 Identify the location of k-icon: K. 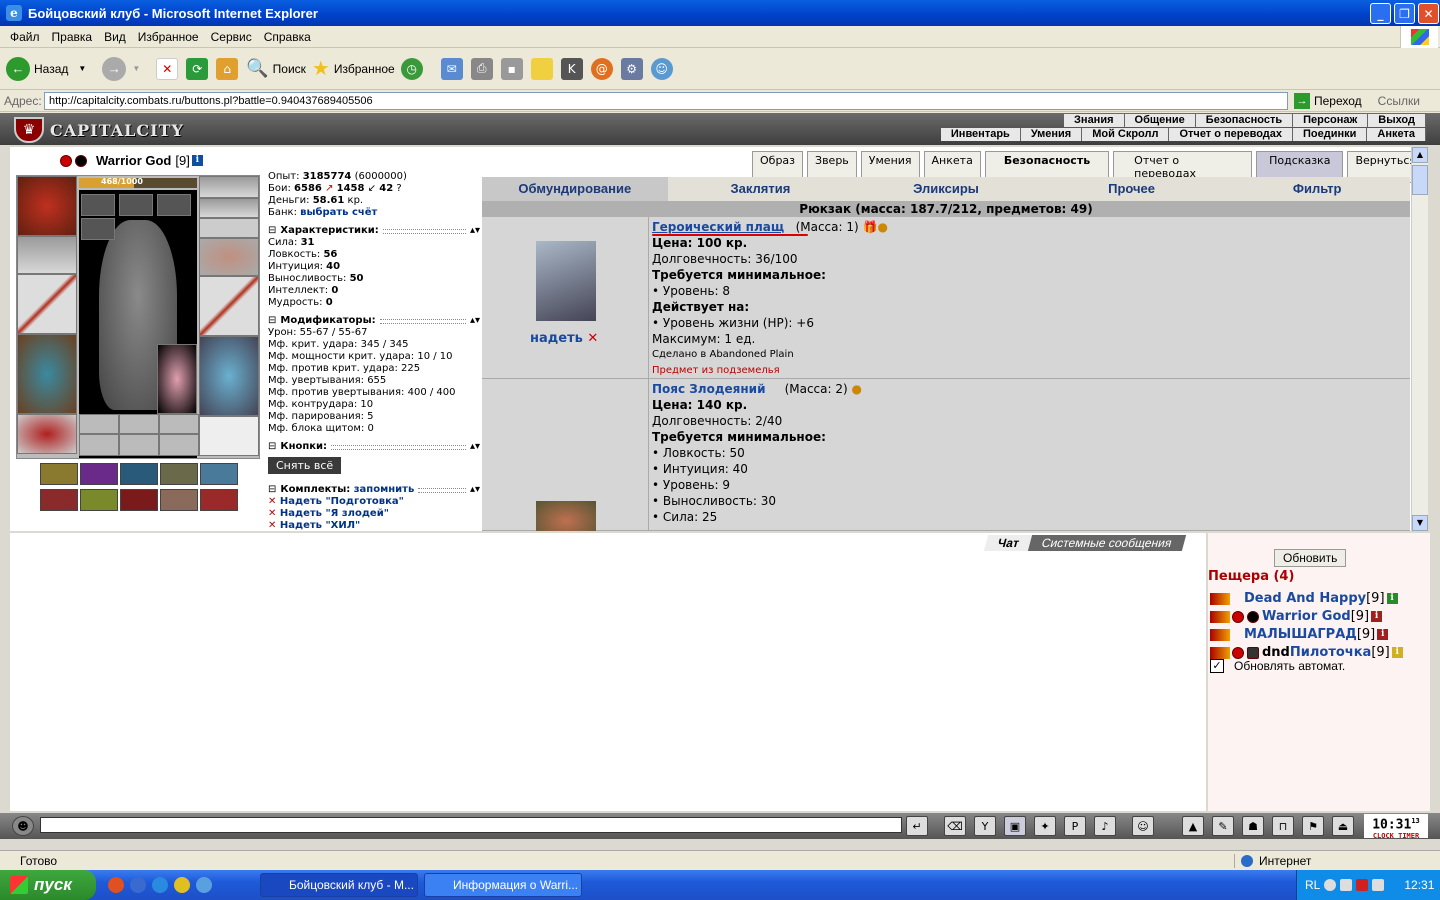
(571, 68).